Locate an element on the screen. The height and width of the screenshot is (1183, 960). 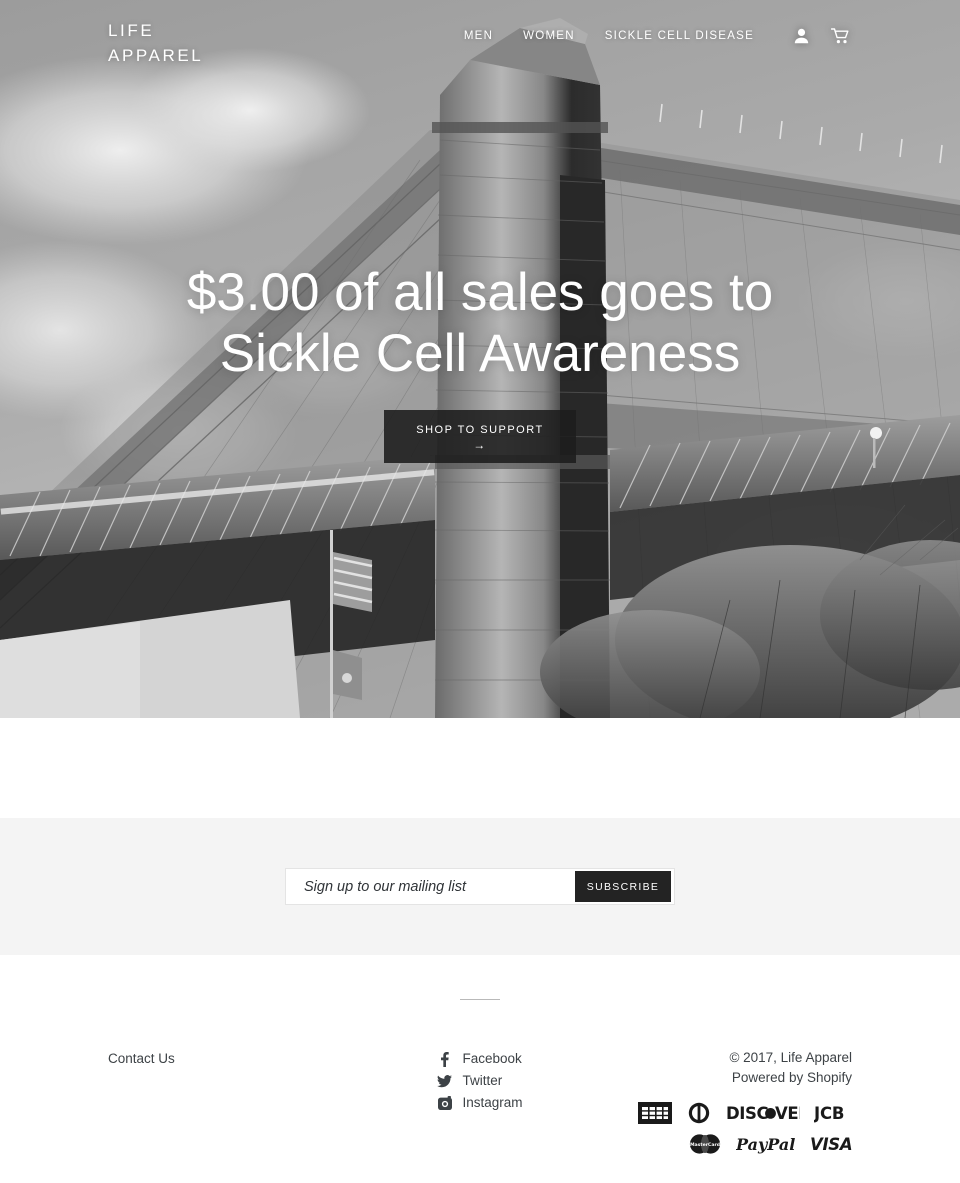
shop-to-support-button: SHOP TO SUPPORT → is located at coordinates (480, 436).